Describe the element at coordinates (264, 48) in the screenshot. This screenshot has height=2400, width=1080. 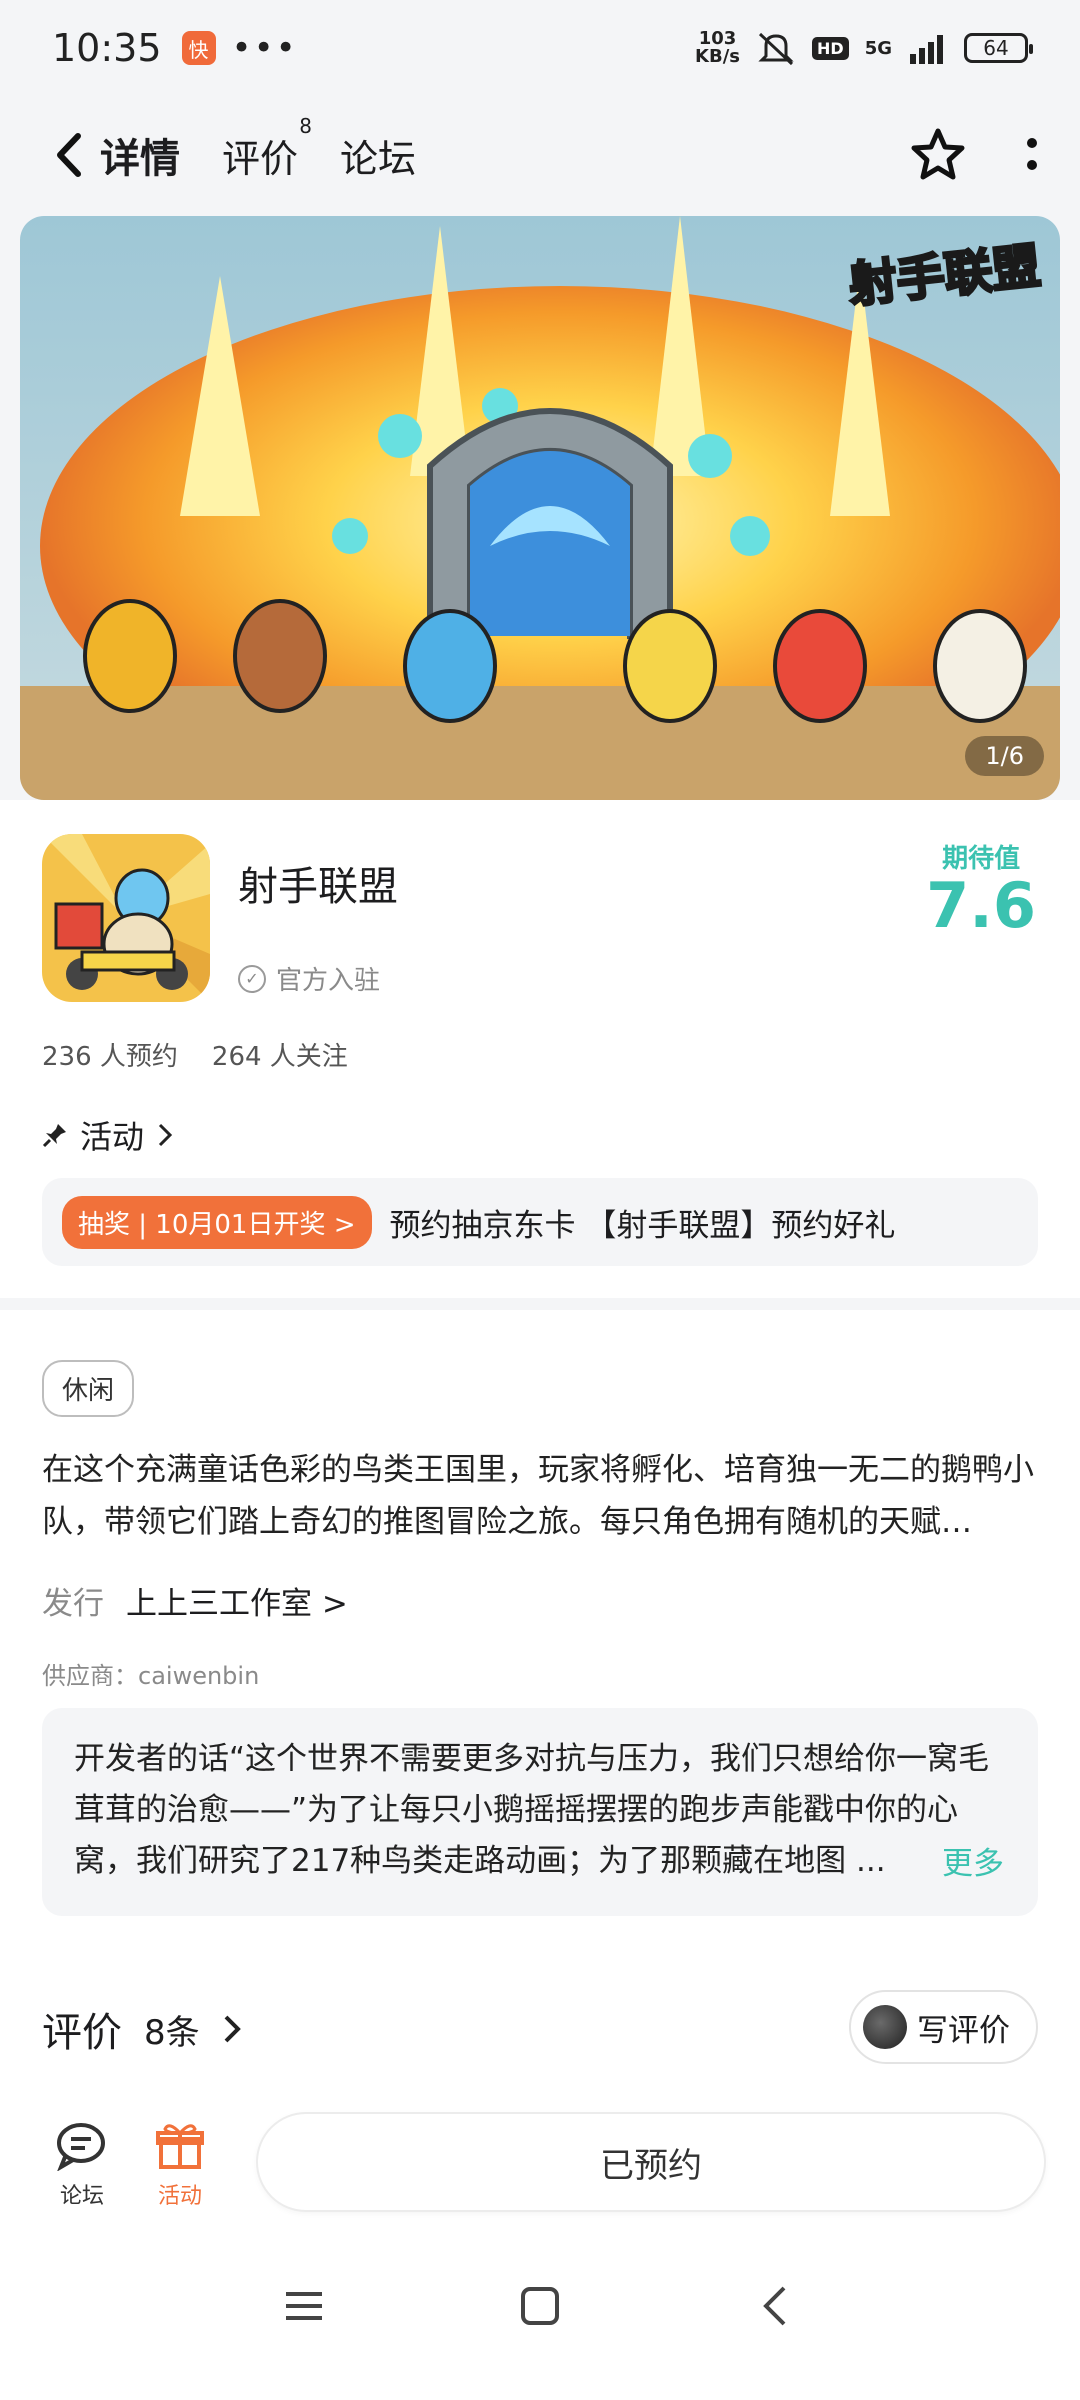
I see `more-notifications-icon: •••` at that location.